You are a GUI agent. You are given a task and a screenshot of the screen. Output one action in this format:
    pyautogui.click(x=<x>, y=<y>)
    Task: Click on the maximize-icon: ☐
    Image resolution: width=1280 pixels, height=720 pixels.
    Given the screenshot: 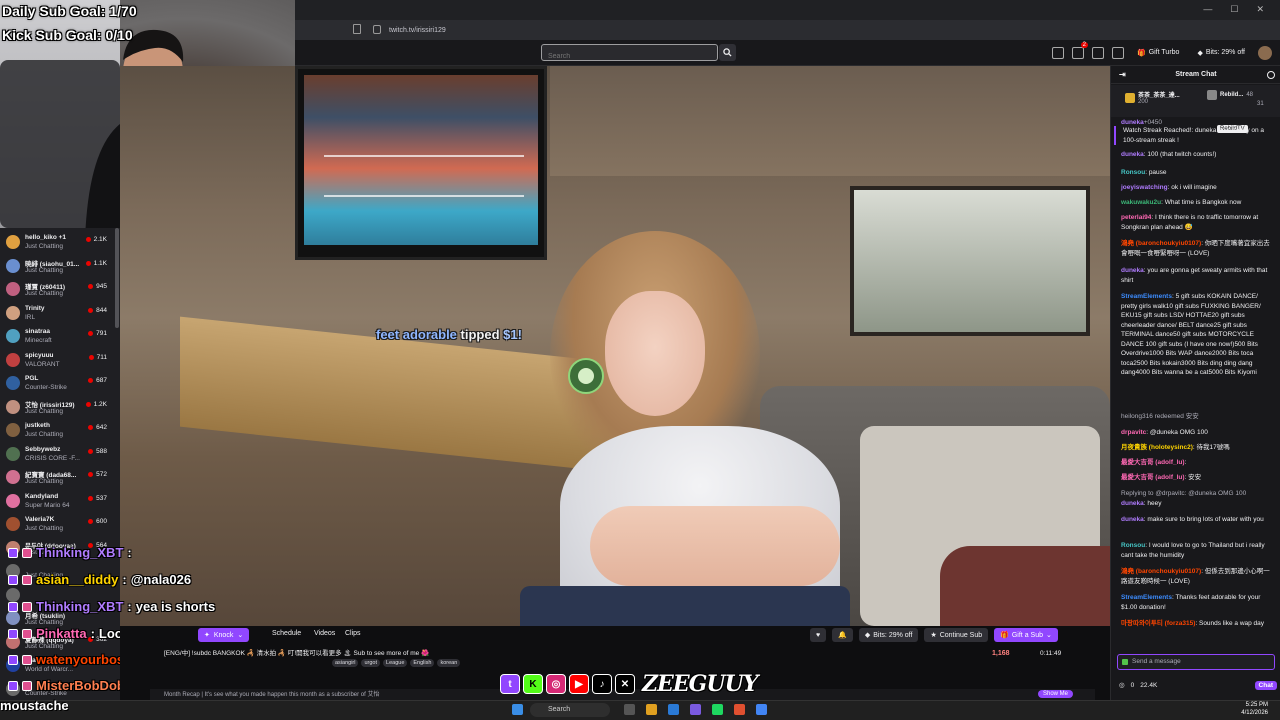 What is the action you would take?
    pyautogui.click(x=1234, y=9)
    